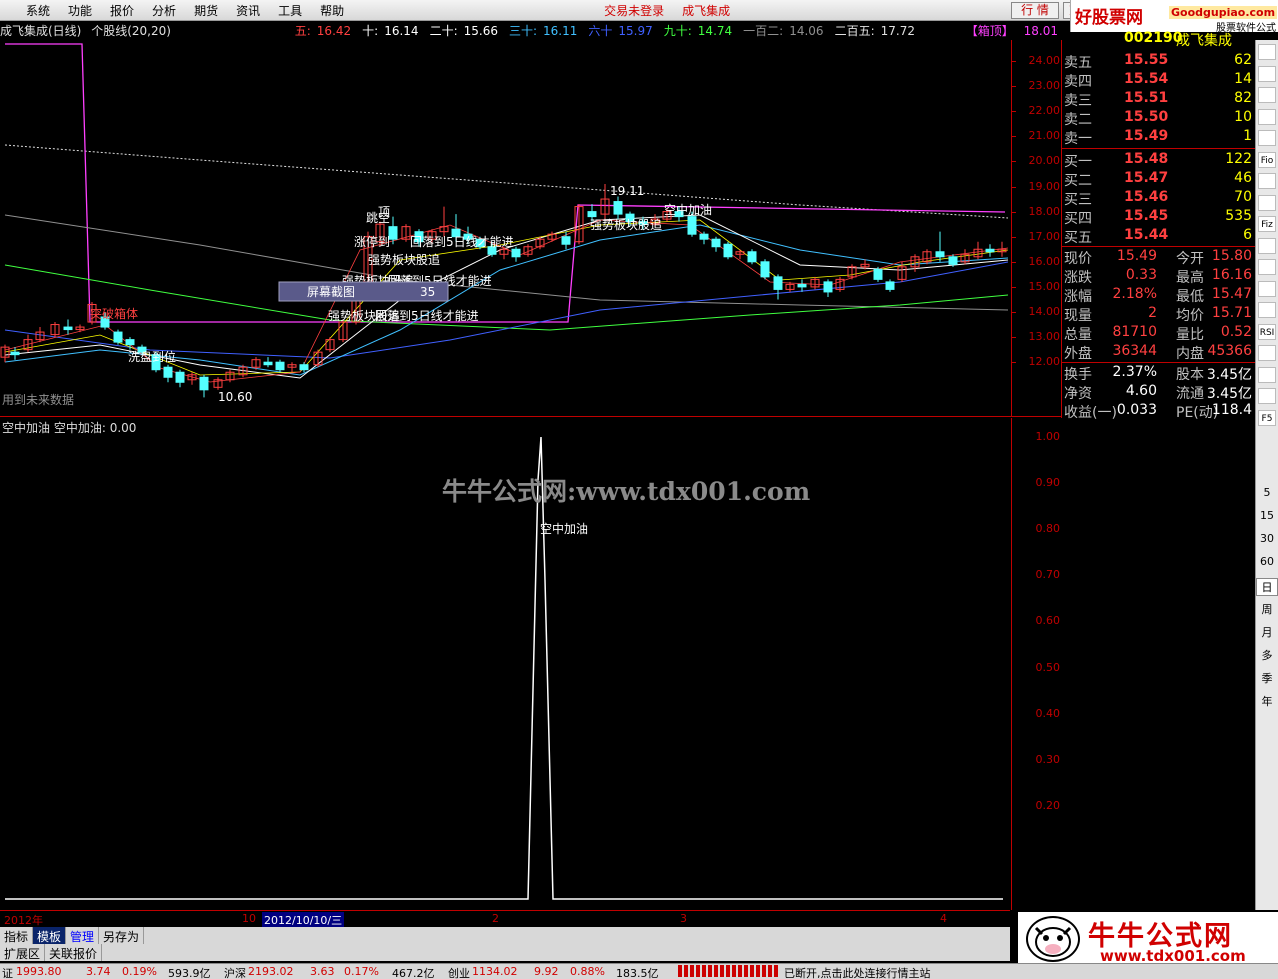 Image resolution: width=1278 pixels, height=979 pixels. I want to click on menu-system: 系统, so click(29, 10).